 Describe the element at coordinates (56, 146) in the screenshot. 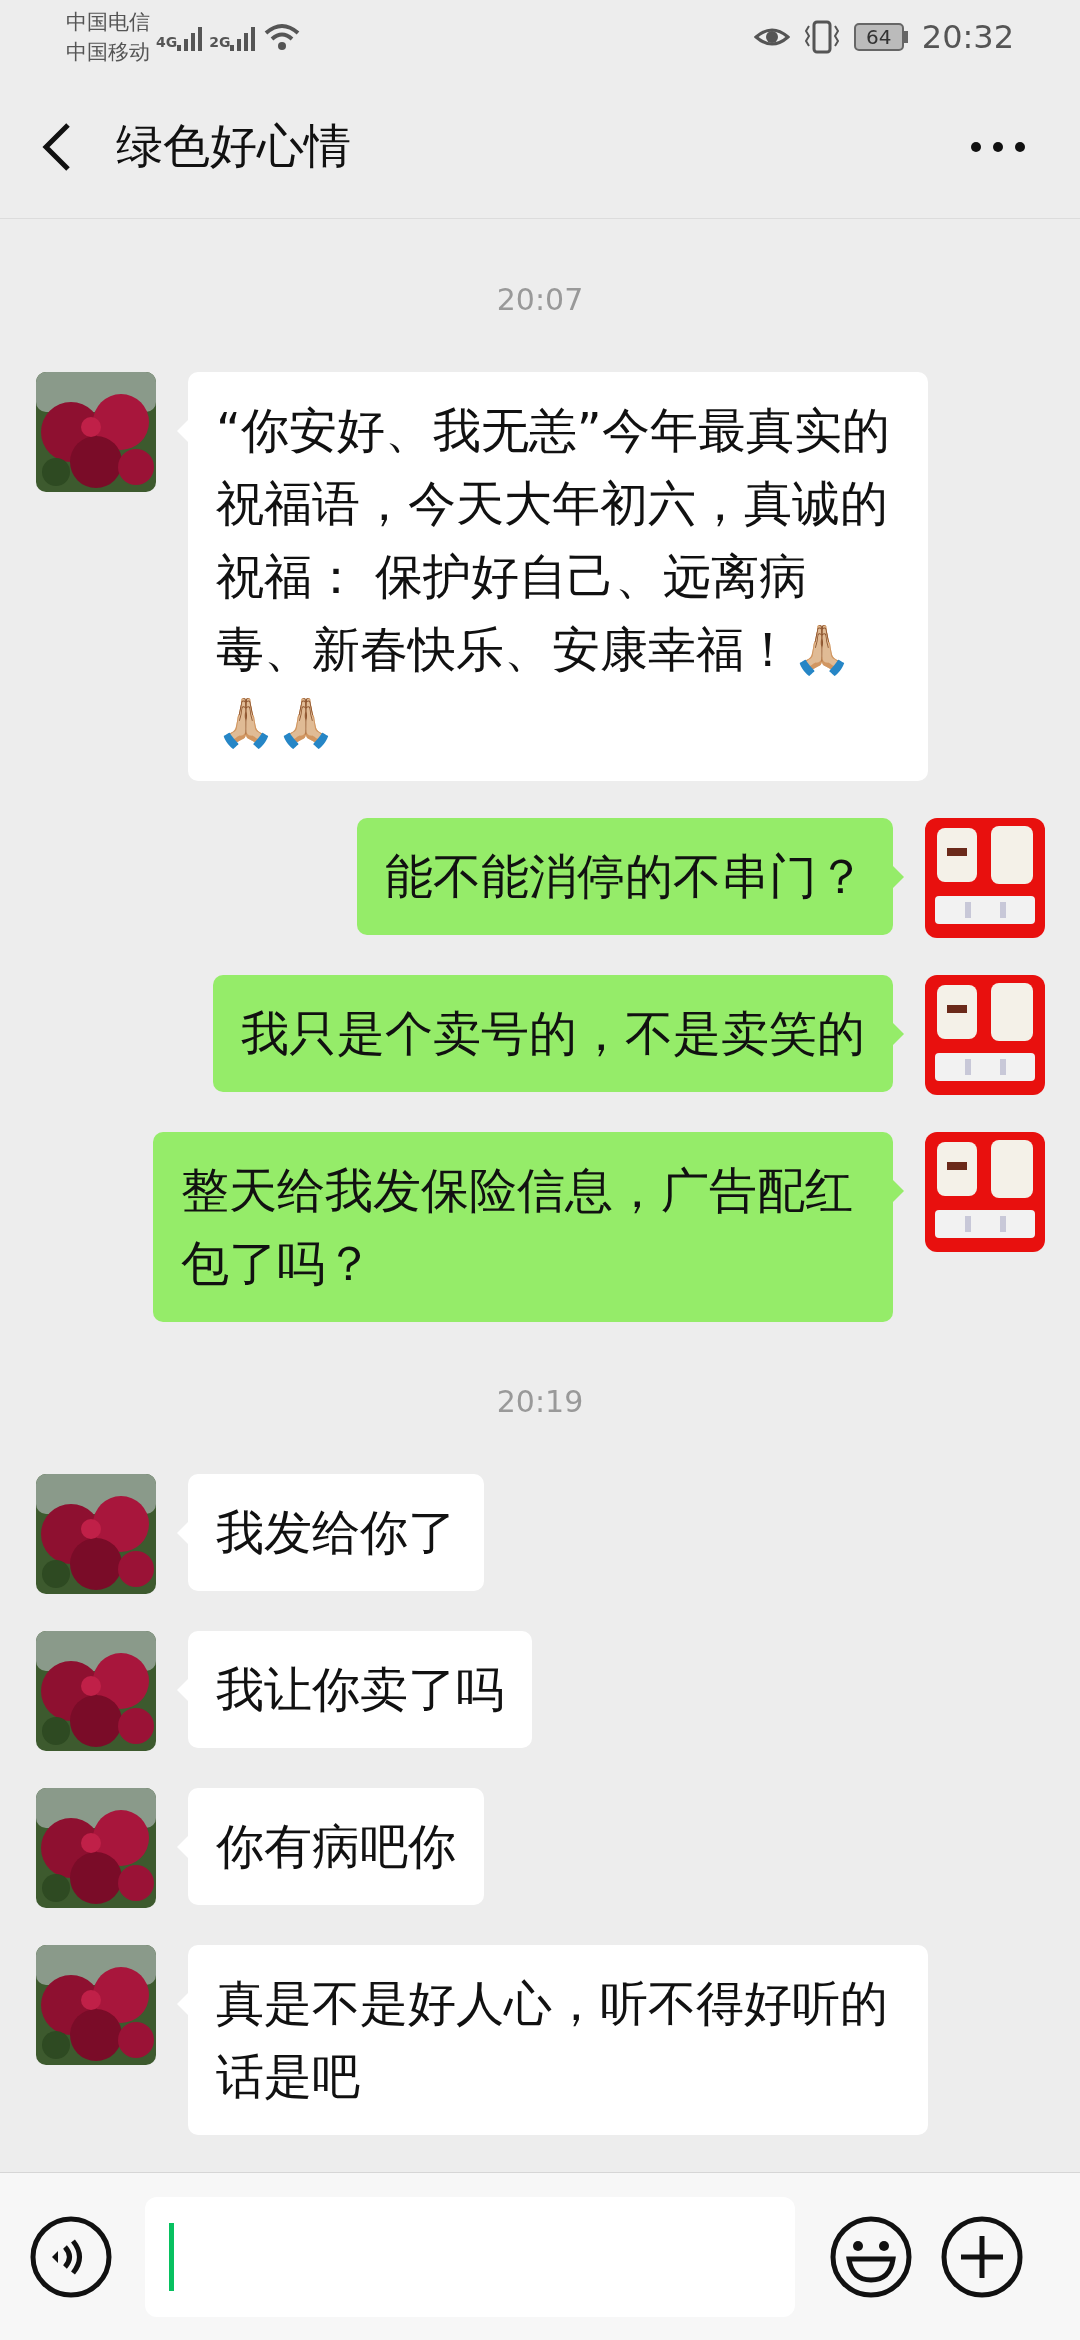

I see `back-icon` at that location.